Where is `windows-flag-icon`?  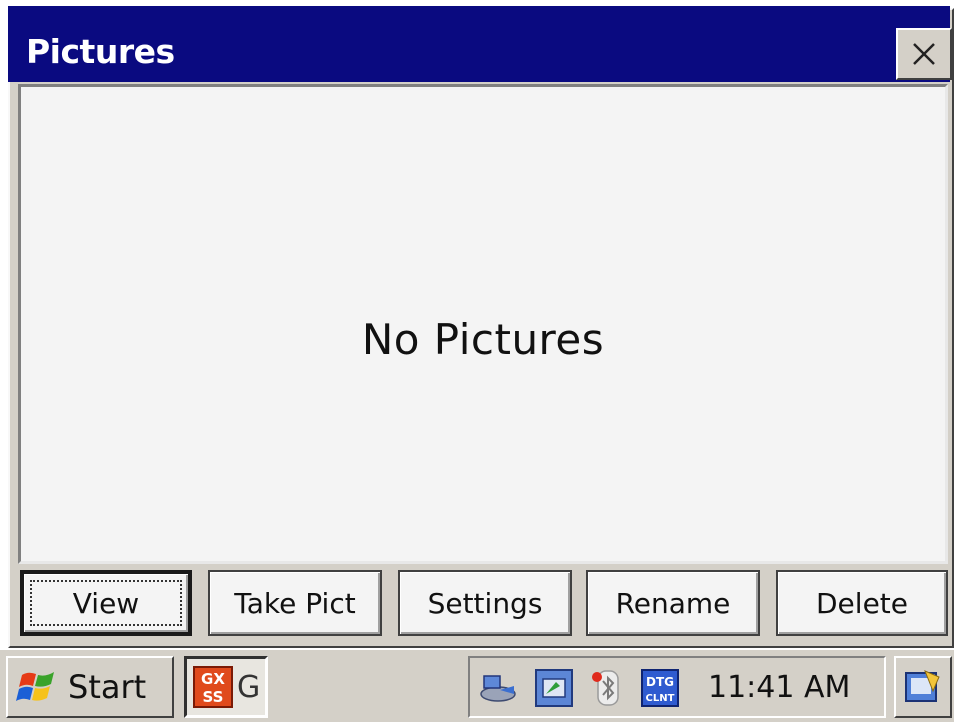 windows-flag-icon is located at coordinates (35, 686).